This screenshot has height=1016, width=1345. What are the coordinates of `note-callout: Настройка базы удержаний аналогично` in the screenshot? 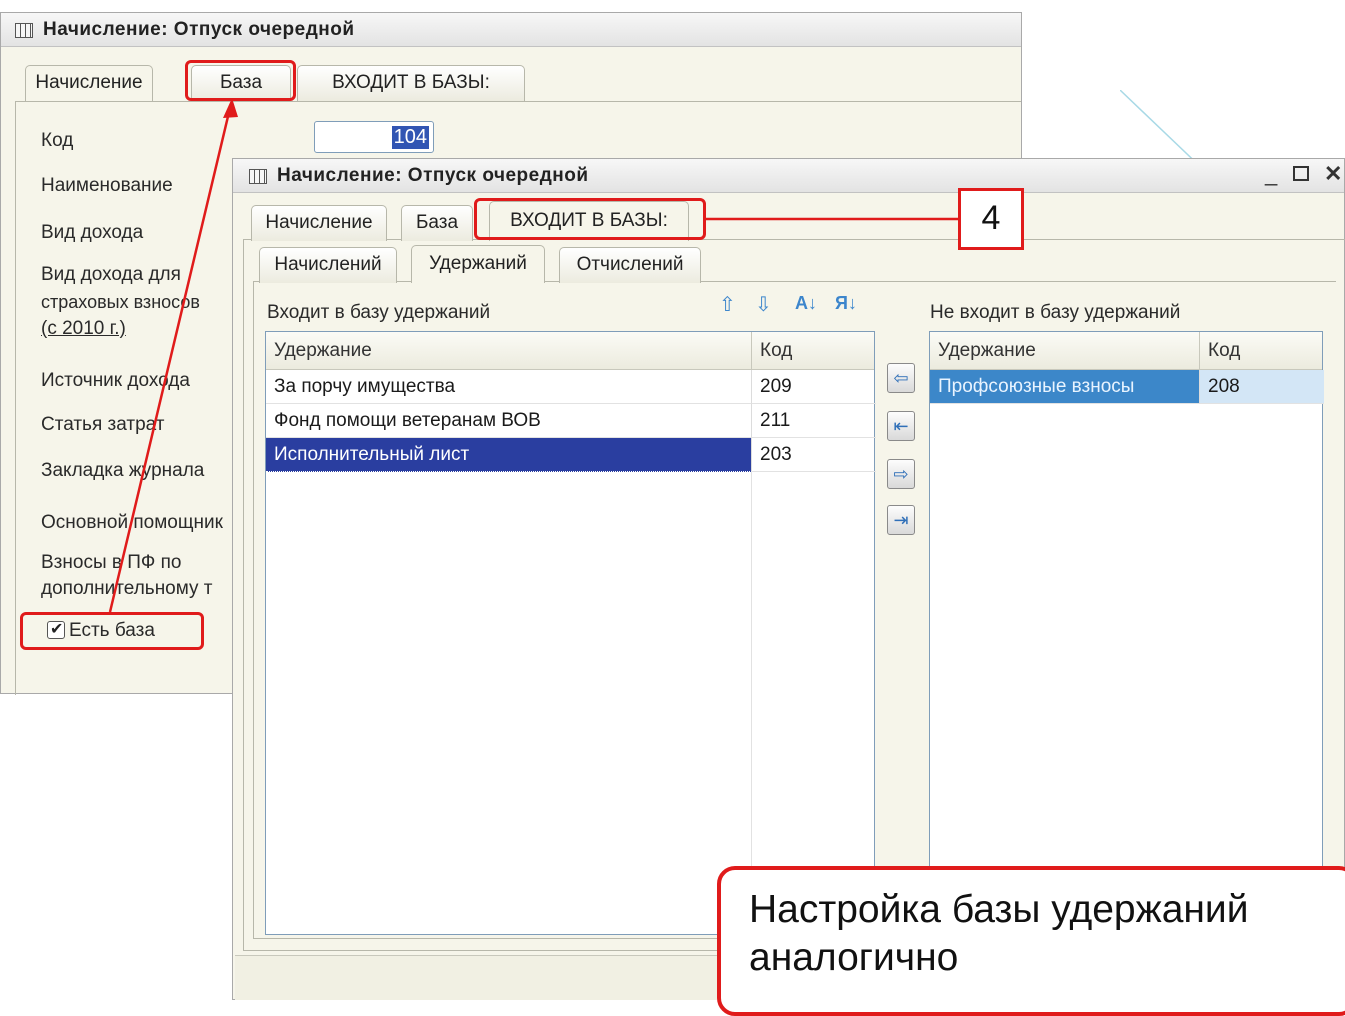 It's located at (1031, 941).